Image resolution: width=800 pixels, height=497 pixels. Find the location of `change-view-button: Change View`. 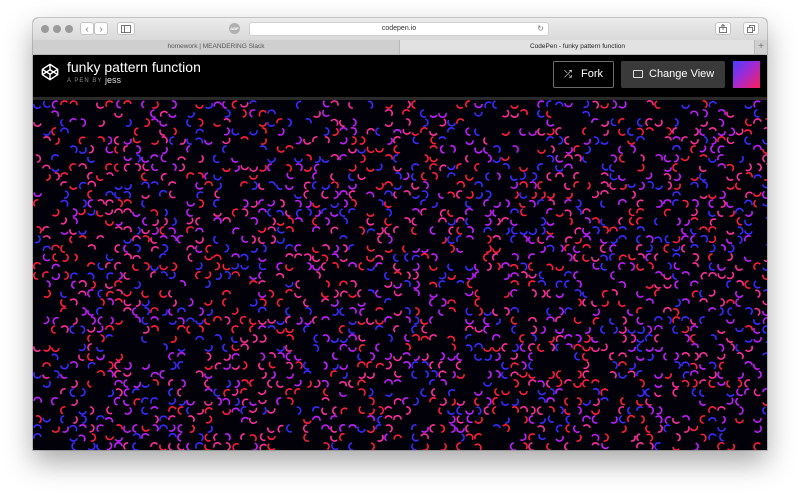

change-view-button: Change View is located at coordinates (673, 74).